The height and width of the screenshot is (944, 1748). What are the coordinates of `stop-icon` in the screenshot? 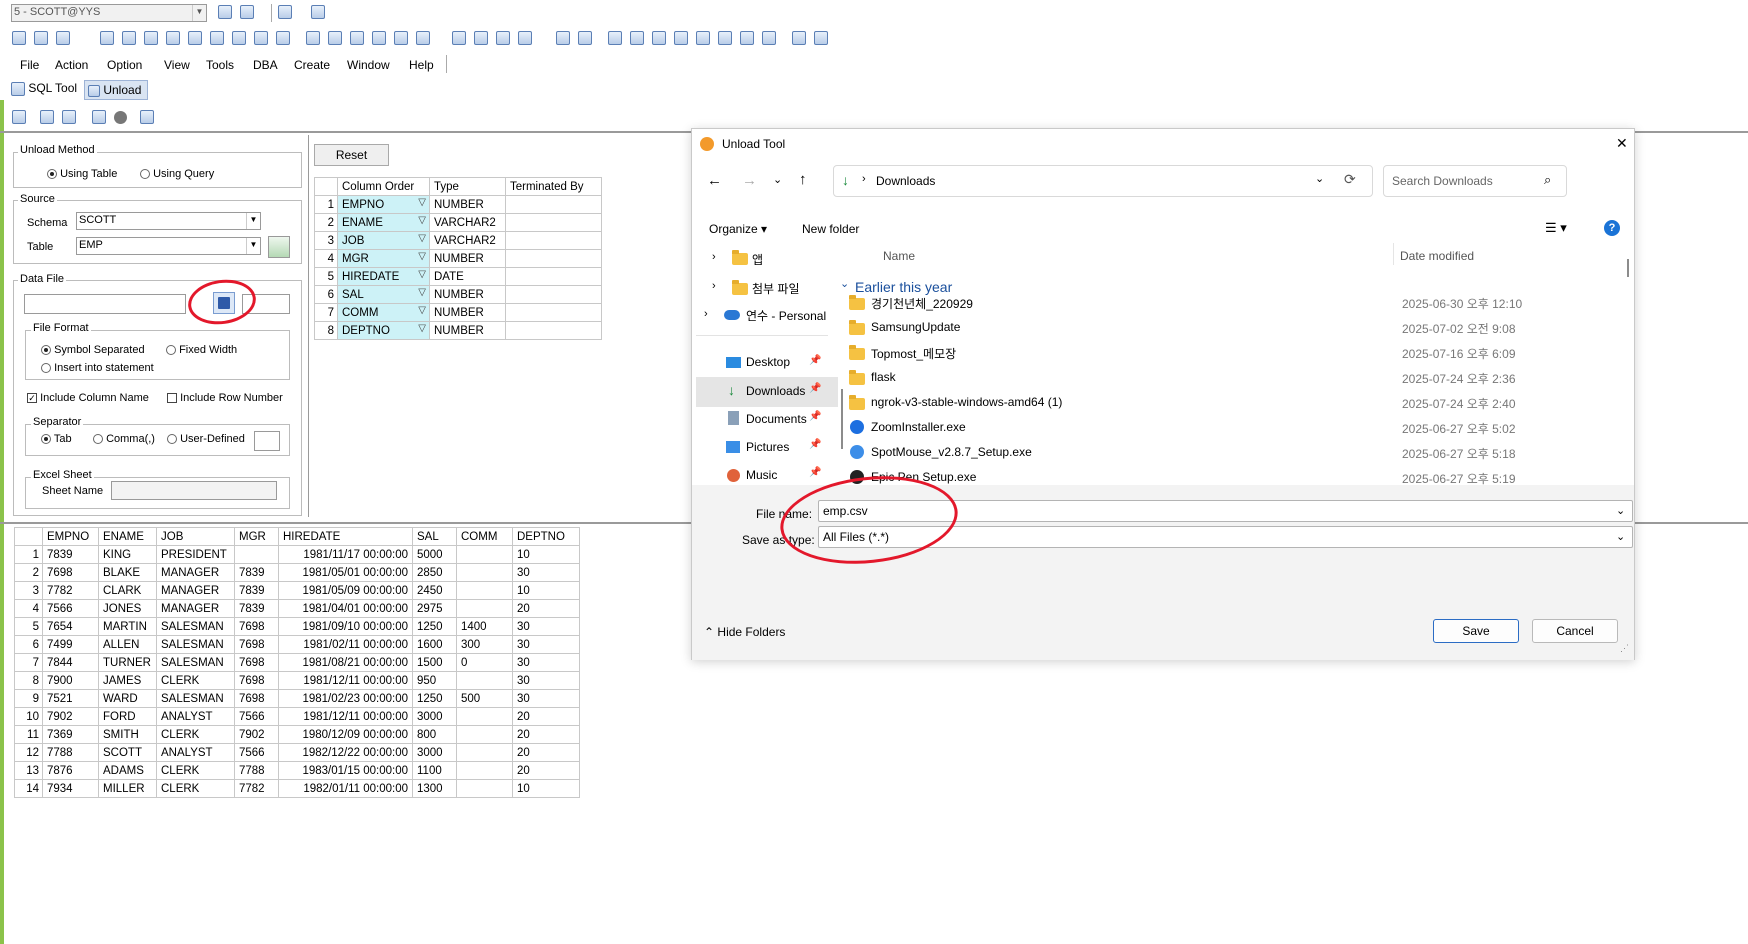 It's located at (120, 117).